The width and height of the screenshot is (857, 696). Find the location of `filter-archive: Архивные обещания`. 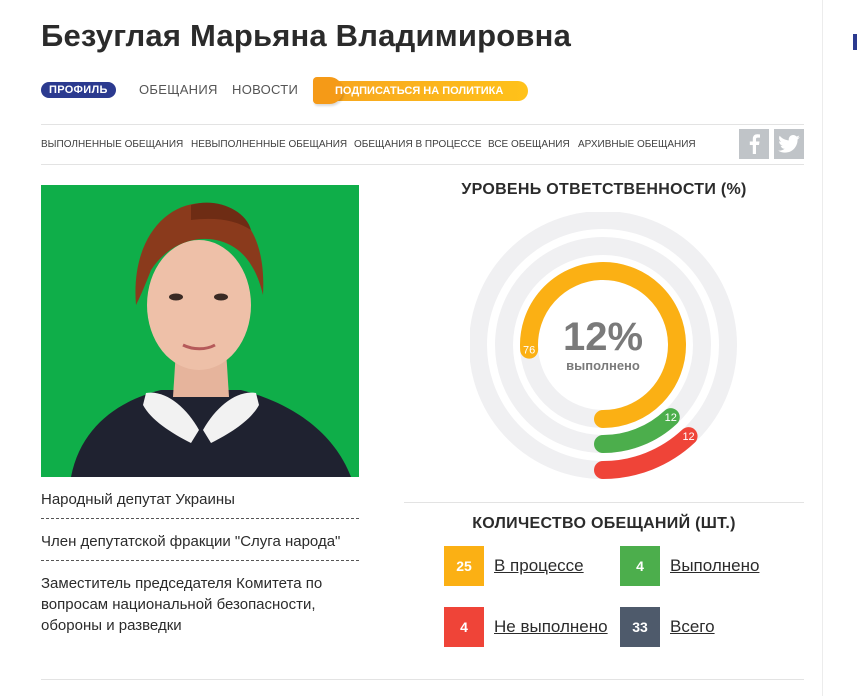

filter-archive: Архивные обещания is located at coordinates (637, 144).